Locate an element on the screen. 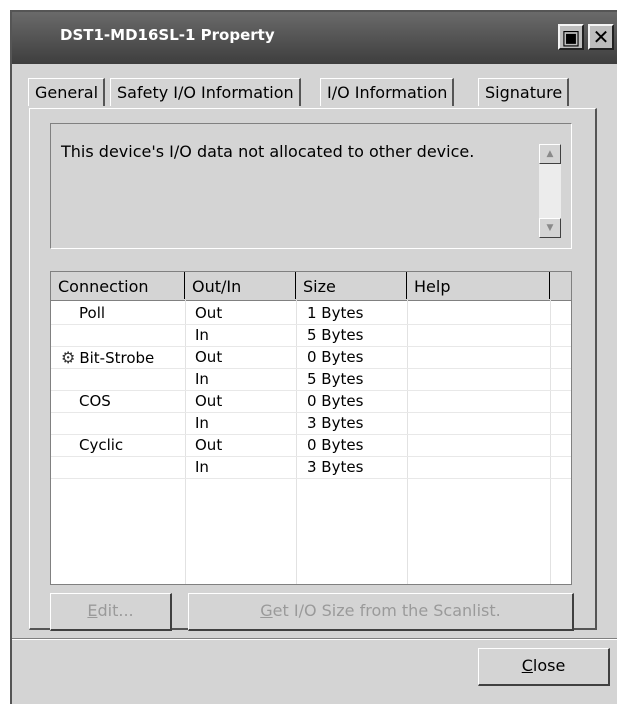  scroll-track is located at coordinates (550, 191).